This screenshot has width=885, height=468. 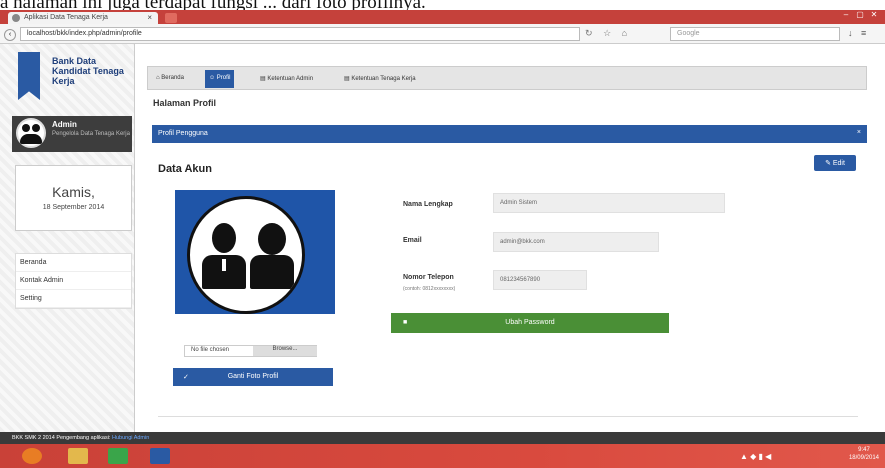 What do you see at coordinates (850, 33) in the screenshot?
I see `download-icon: ↓` at bounding box center [850, 33].